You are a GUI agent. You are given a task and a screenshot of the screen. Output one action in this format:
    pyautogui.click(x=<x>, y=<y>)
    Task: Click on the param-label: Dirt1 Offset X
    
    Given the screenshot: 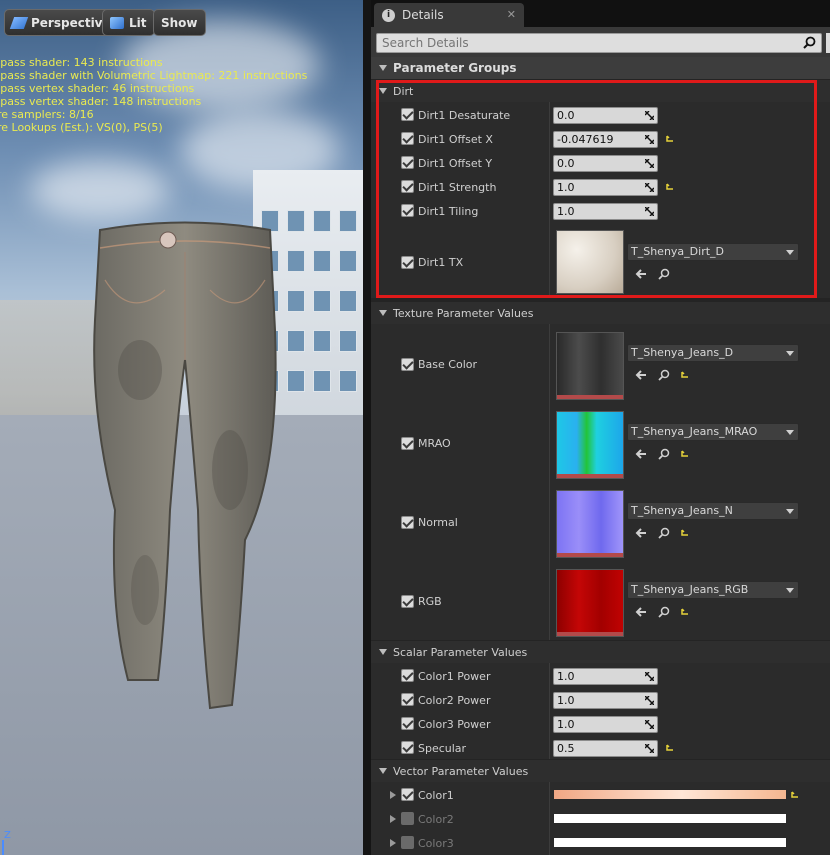 What is the action you would take?
    pyautogui.click(x=455, y=139)
    